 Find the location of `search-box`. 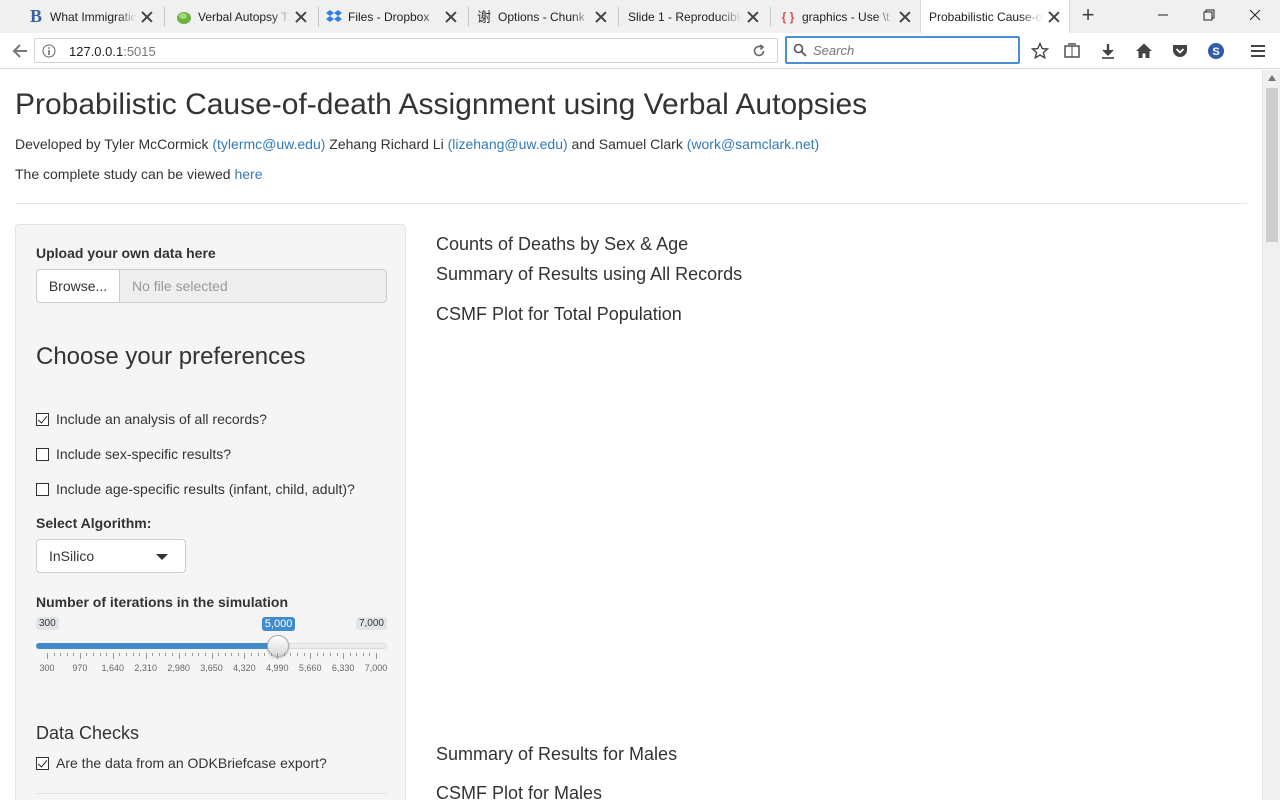

search-box is located at coordinates (902, 50).